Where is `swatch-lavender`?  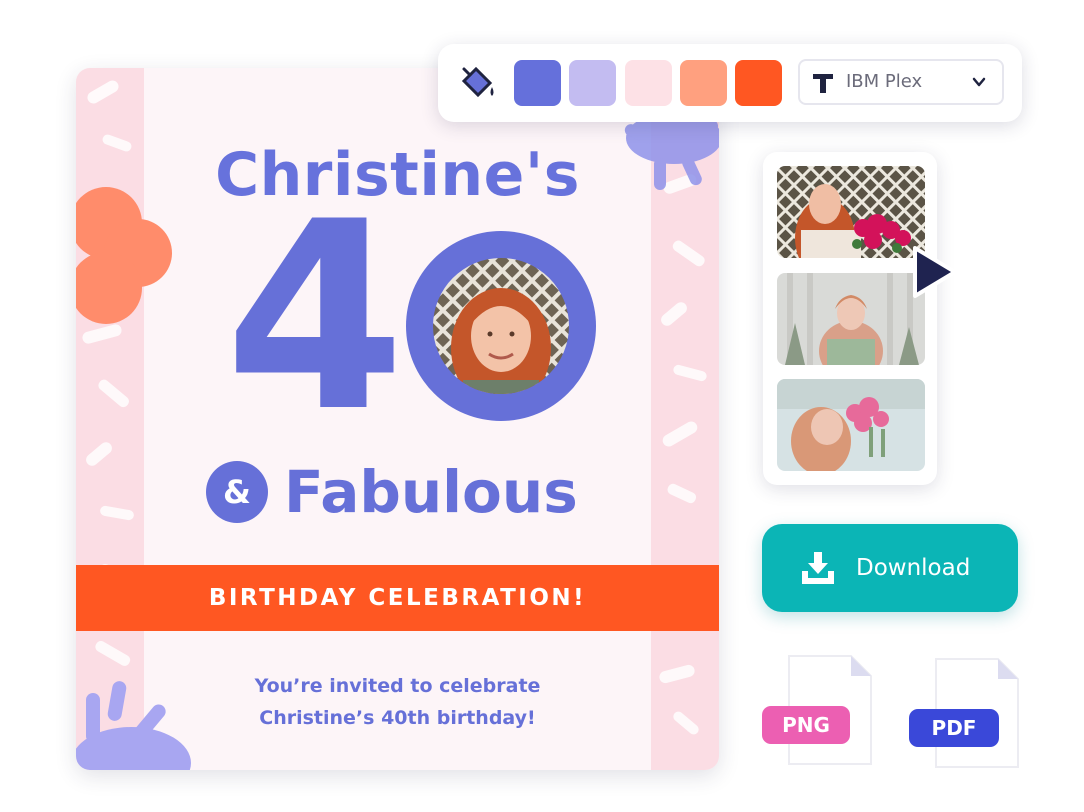
swatch-lavender is located at coordinates (592, 83).